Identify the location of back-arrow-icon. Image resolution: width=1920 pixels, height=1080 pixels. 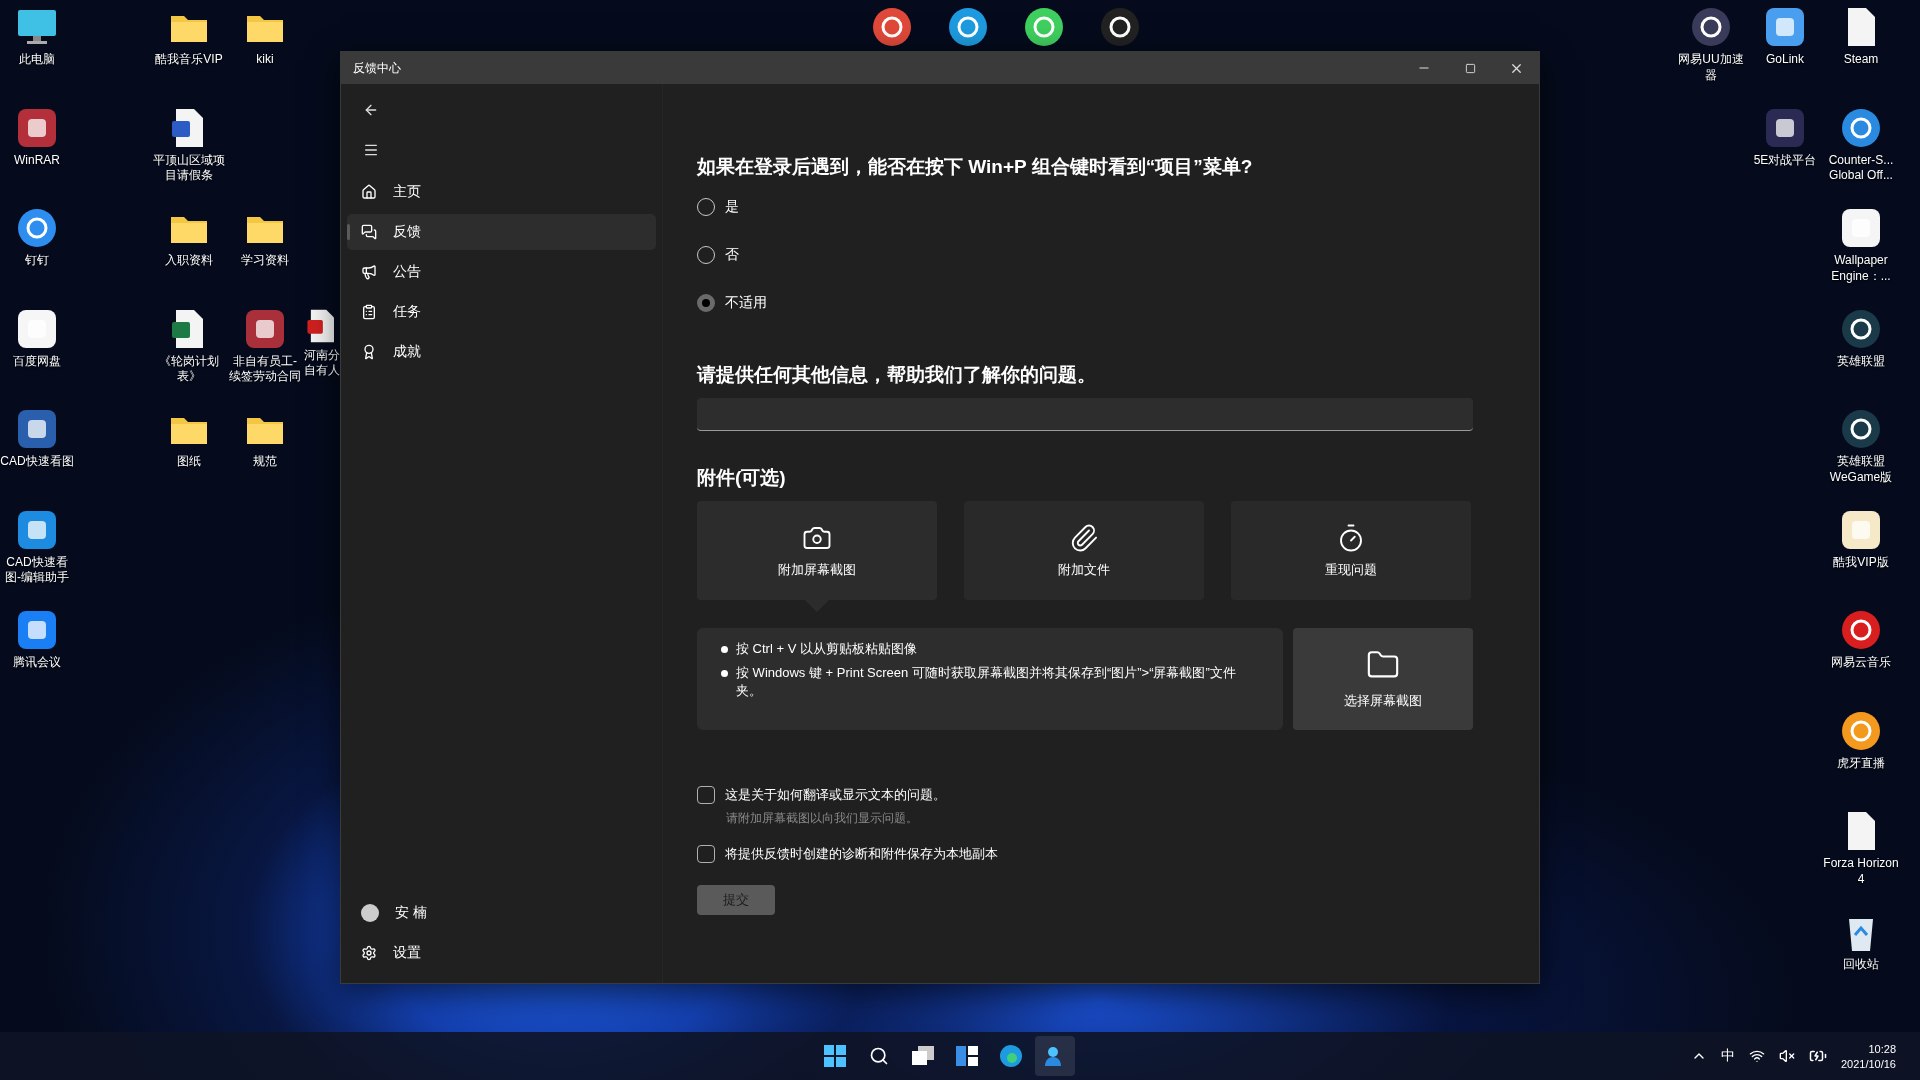
(371, 110).